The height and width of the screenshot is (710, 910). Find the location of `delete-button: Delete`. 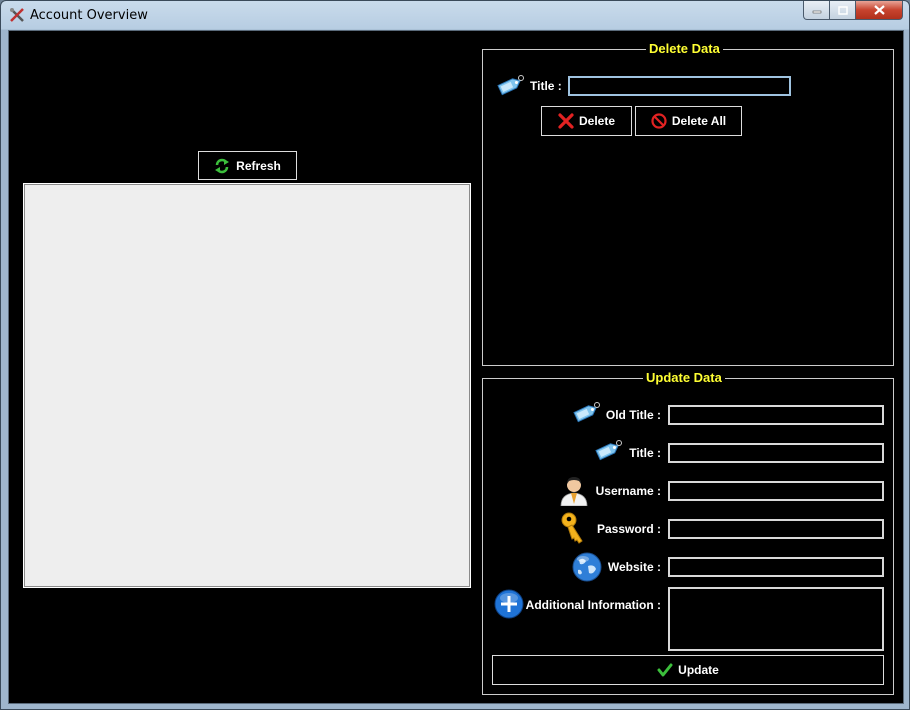

delete-button: Delete is located at coordinates (586, 121).